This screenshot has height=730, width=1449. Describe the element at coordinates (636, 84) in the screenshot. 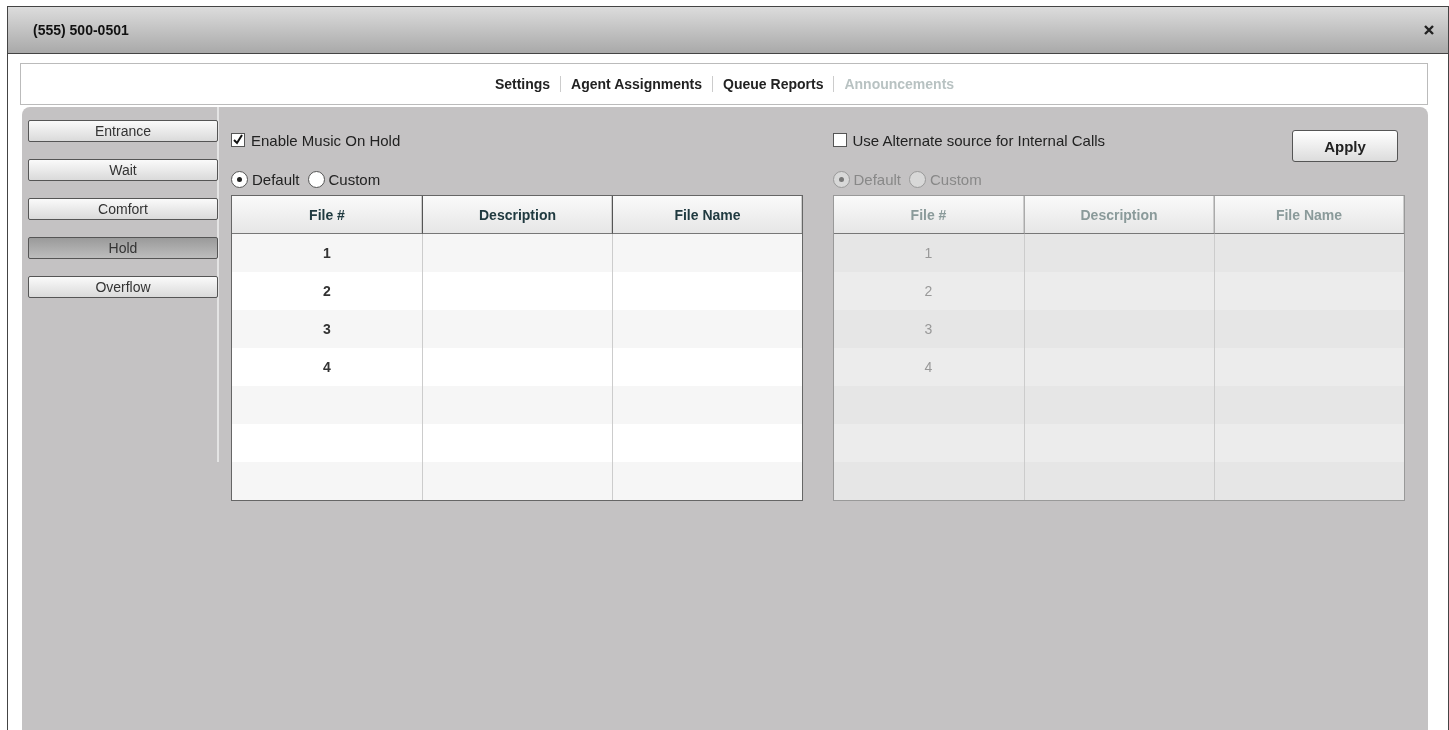

I see `tab: Agent Assignments` at that location.